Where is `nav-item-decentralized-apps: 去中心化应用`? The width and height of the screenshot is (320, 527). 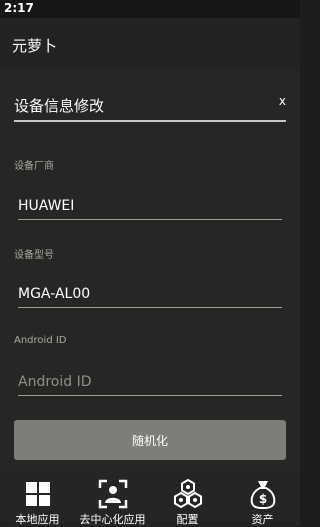
nav-item-decentralized-apps: 去中心化应用 is located at coordinates (112, 497).